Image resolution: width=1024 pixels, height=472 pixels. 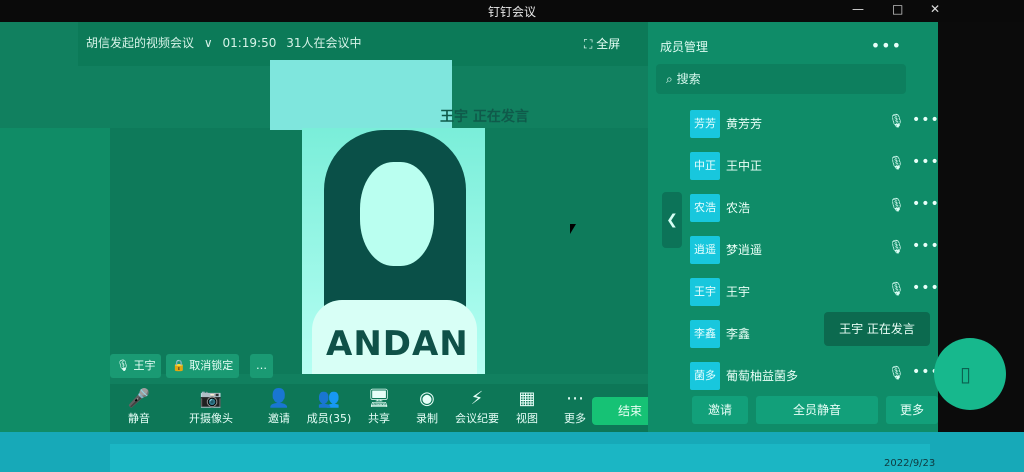 I want to click on share-label: 共享, so click(x=379, y=418).